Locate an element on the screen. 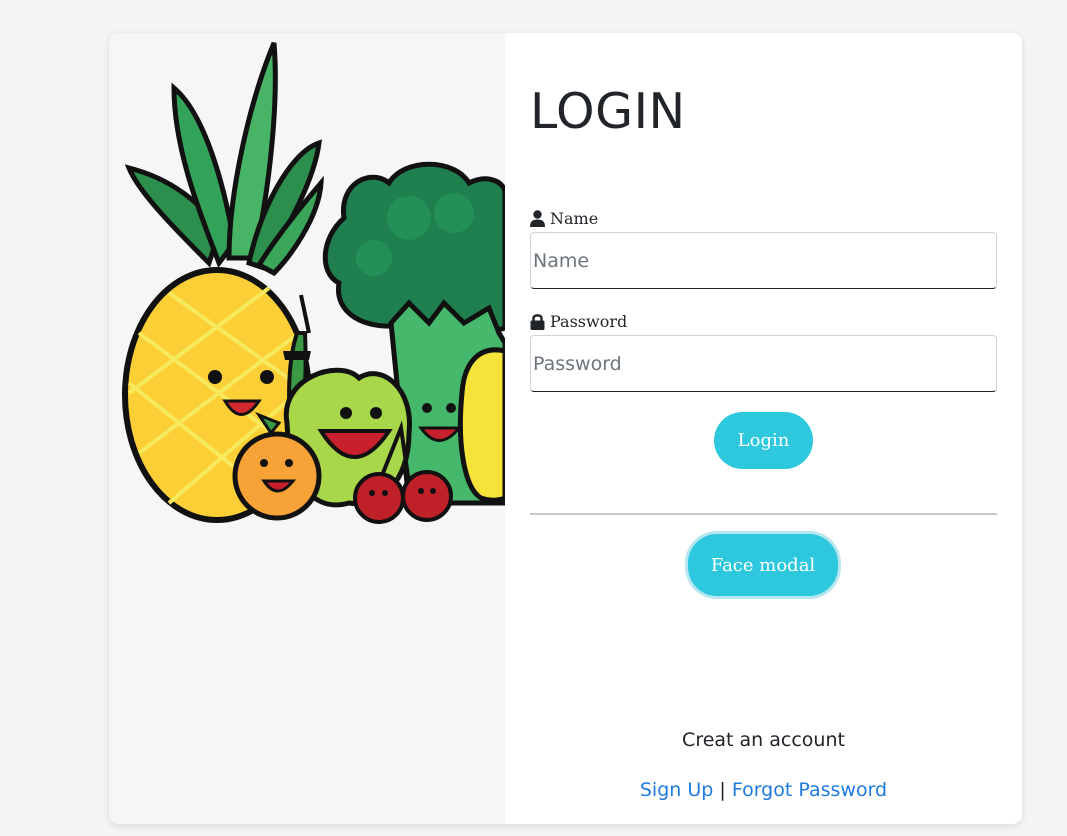 The height and width of the screenshot is (836, 1067). name-input is located at coordinates (763, 260).